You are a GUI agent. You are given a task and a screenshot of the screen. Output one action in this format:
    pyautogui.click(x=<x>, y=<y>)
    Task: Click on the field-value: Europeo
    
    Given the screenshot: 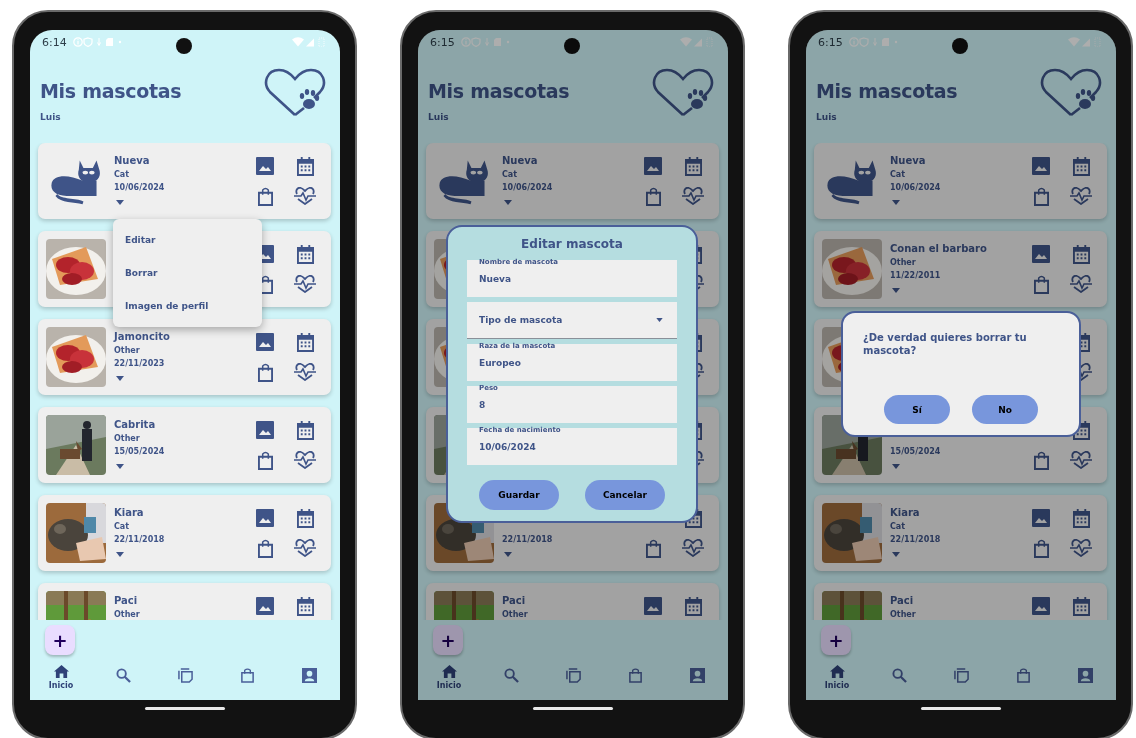 What is the action you would take?
    pyautogui.click(x=500, y=363)
    